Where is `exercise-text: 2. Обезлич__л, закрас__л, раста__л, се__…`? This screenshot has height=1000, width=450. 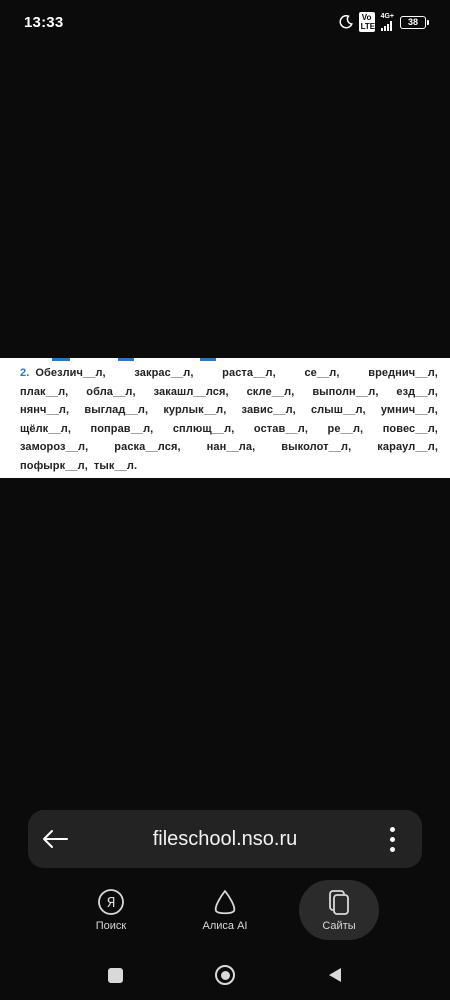
exercise-text: 2. Обезлич__л, закрас__л, раста__л, се__… is located at coordinates (229, 420).